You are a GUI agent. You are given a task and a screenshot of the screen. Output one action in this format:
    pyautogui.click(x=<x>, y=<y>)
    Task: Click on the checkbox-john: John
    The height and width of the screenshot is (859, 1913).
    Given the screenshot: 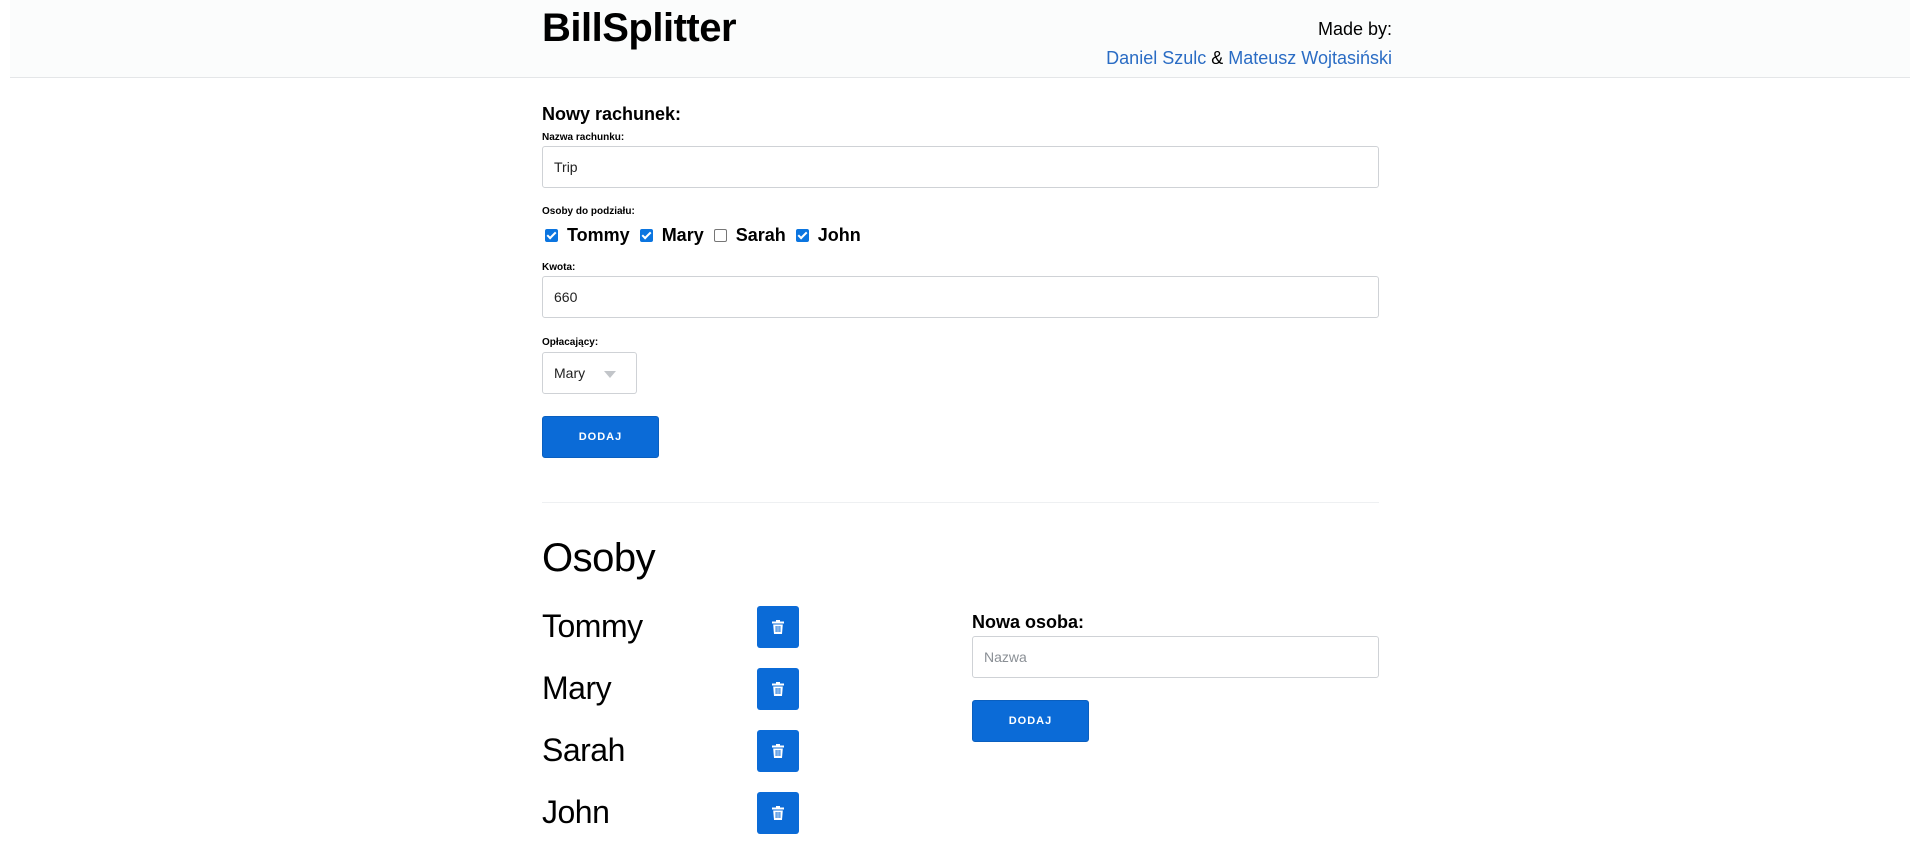 What is the action you would take?
    pyautogui.click(x=828, y=235)
    